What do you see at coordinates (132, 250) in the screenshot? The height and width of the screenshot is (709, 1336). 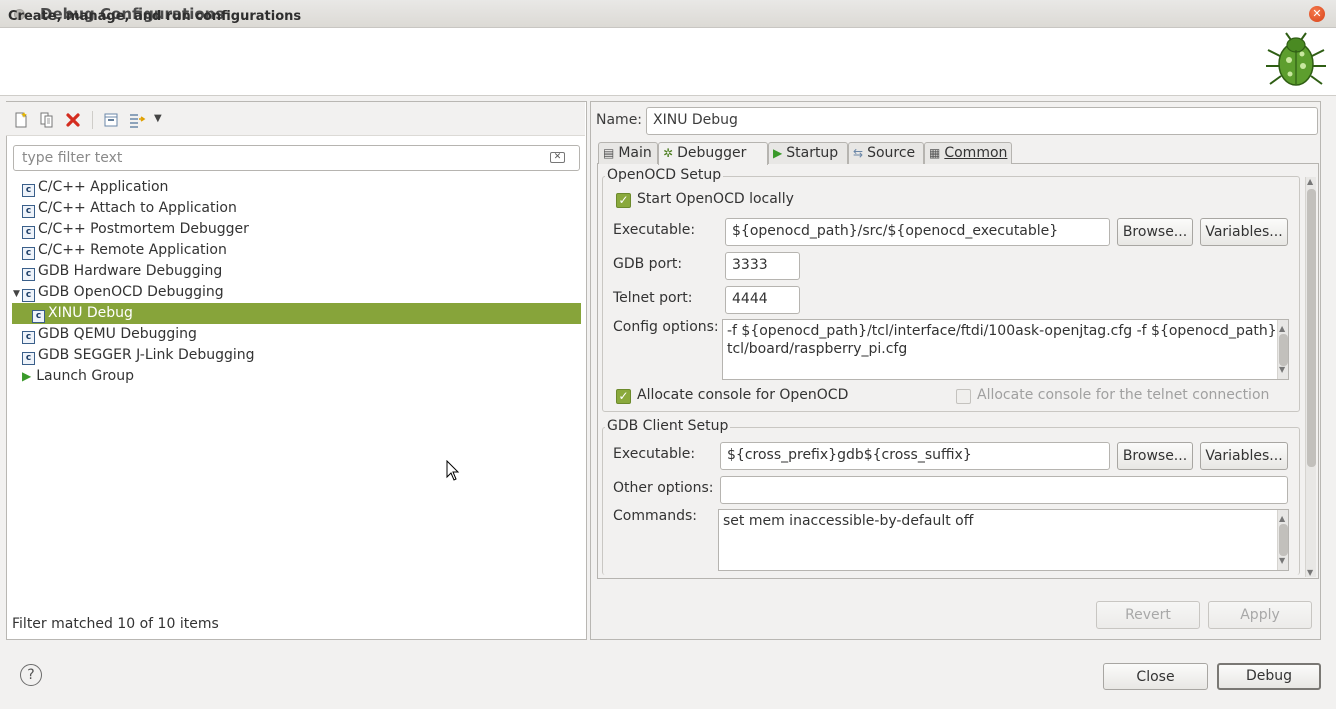 I see `tree-item-label: C/C++ Remote Application` at bounding box center [132, 250].